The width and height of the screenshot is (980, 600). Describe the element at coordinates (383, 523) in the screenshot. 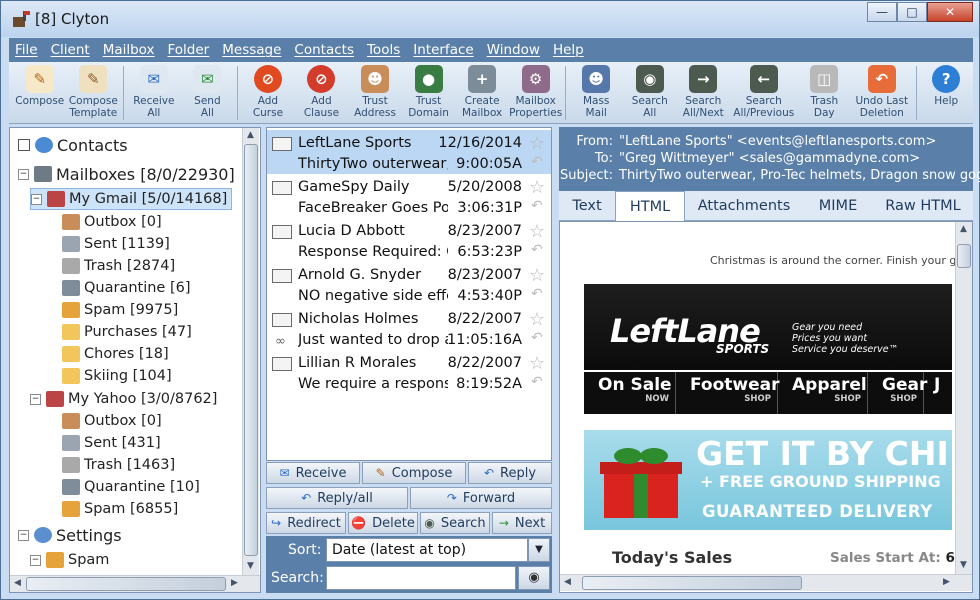

I see `delete-button: ⛔ Delete` at that location.